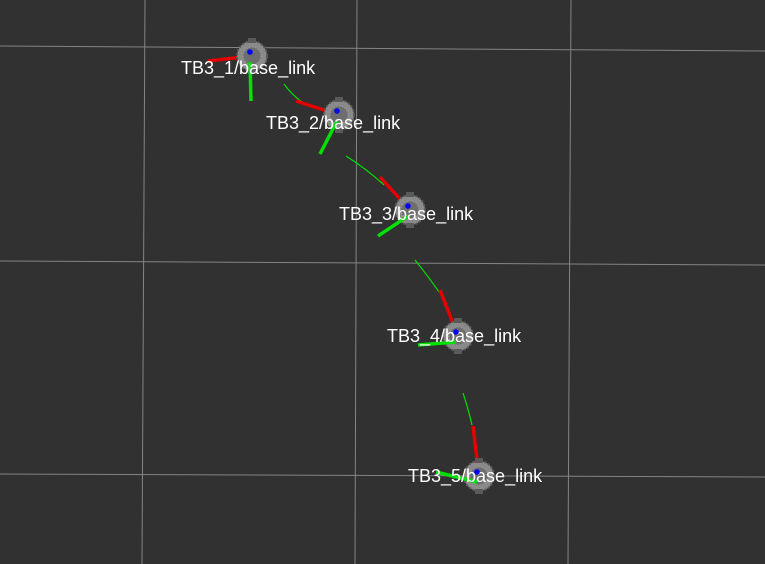 This screenshot has width=765, height=564. Describe the element at coordinates (333, 123) in the screenshot. I see `frame-label: TB3_2/base_link` at that location.